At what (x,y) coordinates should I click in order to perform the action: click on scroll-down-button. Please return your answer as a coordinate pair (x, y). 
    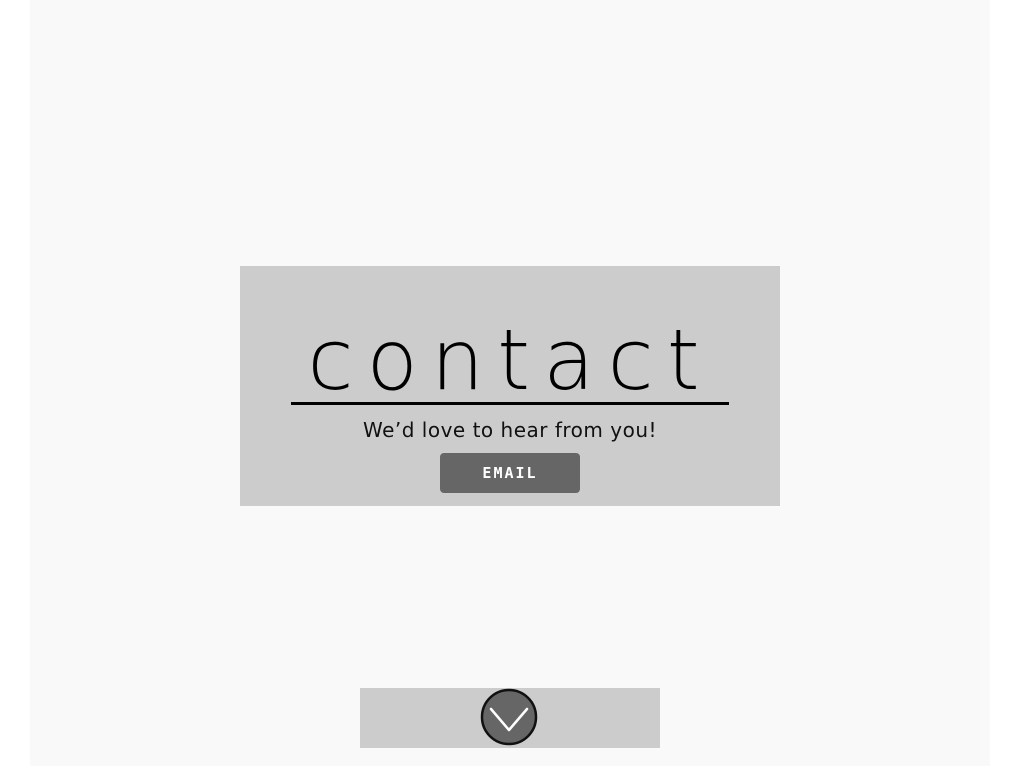
    Looking at the image, I should click on (509, 717).